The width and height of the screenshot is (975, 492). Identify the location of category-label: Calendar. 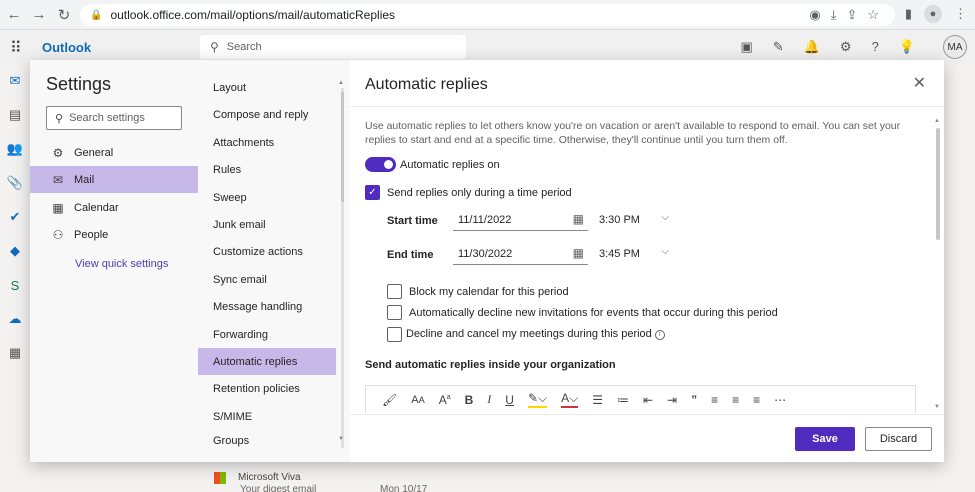
(96, 207).